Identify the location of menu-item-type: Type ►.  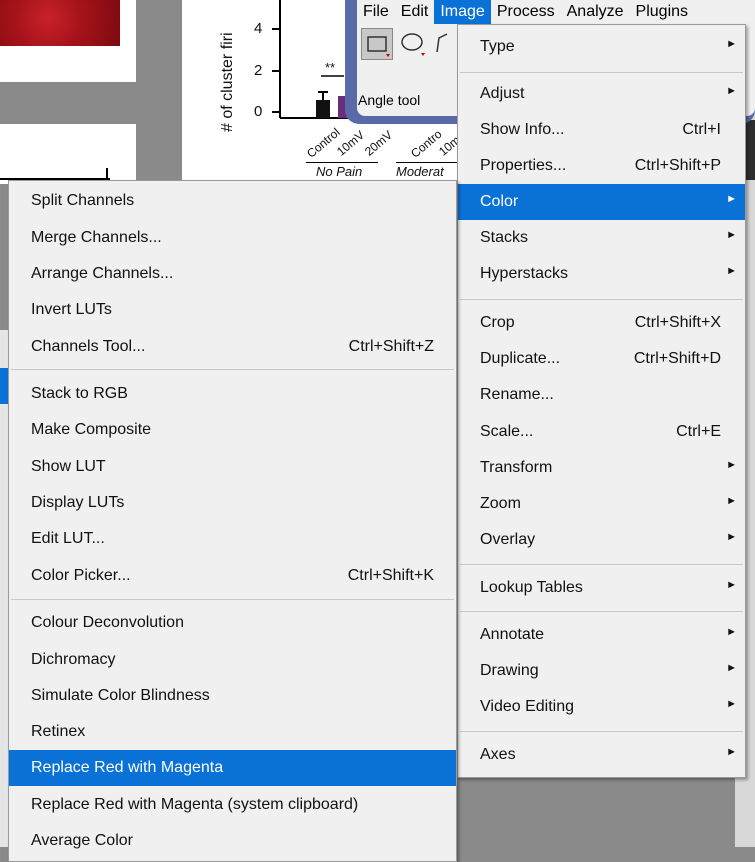
(601, 47).